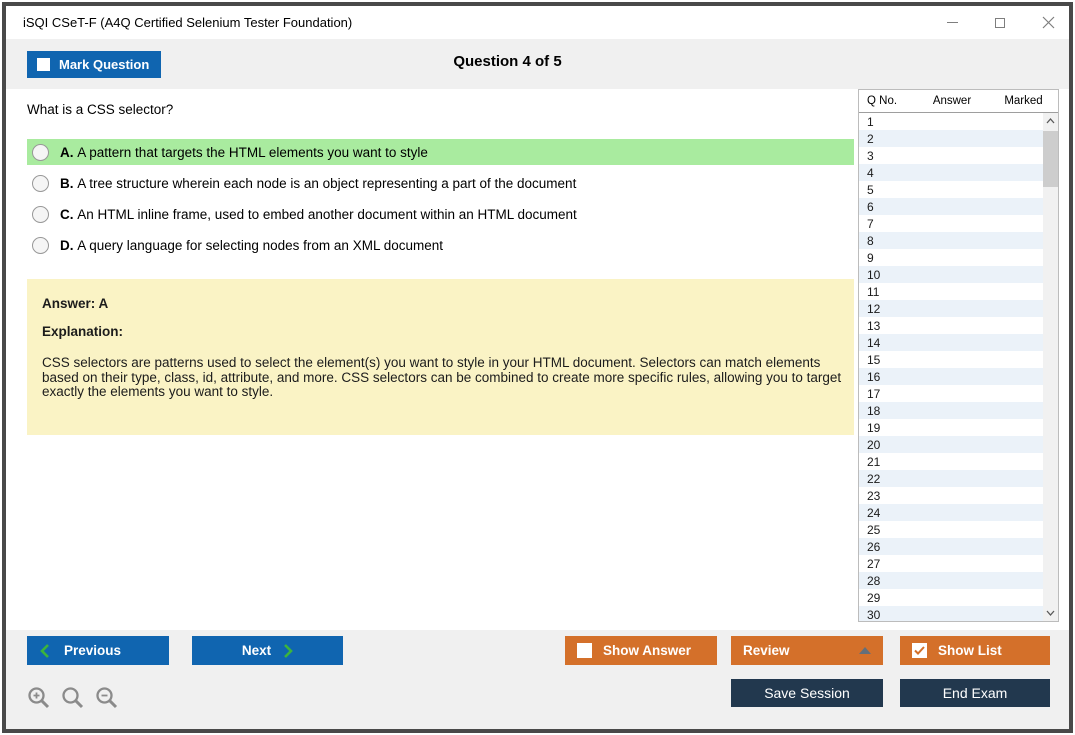 Image resolution: width=1075 pixels, height=735 pixels. I want to click on show-answer-checkbox, so click(584, 650).